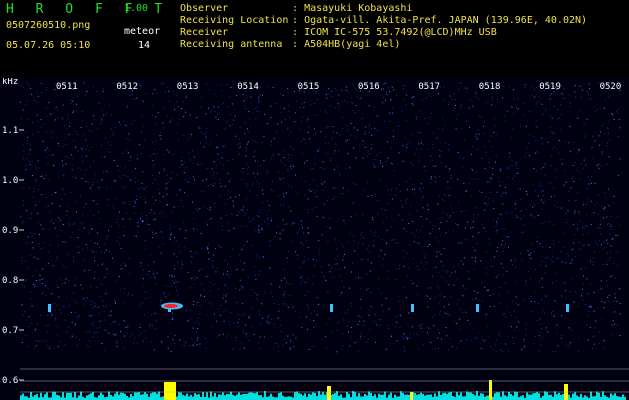 The image size is (629, 400). Describe the element at coordinates (10, 281) in the screenshot. I see `y-tick-label: 0.8` at that location.